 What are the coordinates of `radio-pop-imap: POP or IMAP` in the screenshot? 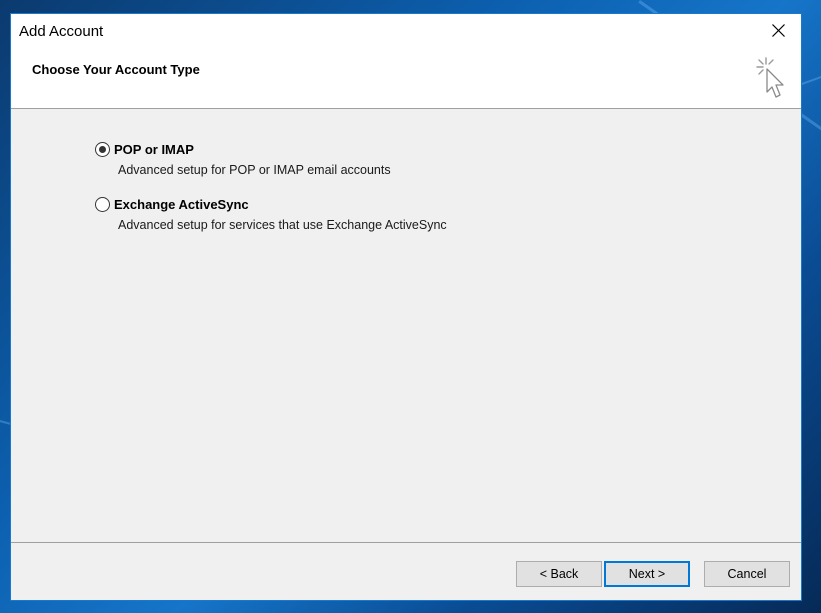 It's located at (271, 149).